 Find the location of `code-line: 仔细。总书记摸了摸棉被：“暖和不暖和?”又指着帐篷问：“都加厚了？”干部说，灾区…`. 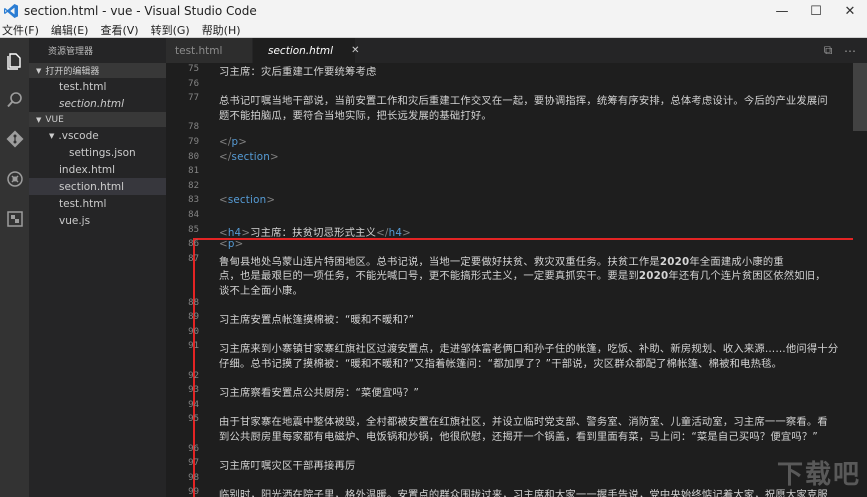

code-line: 仔细。总书记摸了摸棉被：“暖和不暖和?”又指着帐篷问：“都加厚了？”干部说，灾区… is located at coordinates (501, 364).